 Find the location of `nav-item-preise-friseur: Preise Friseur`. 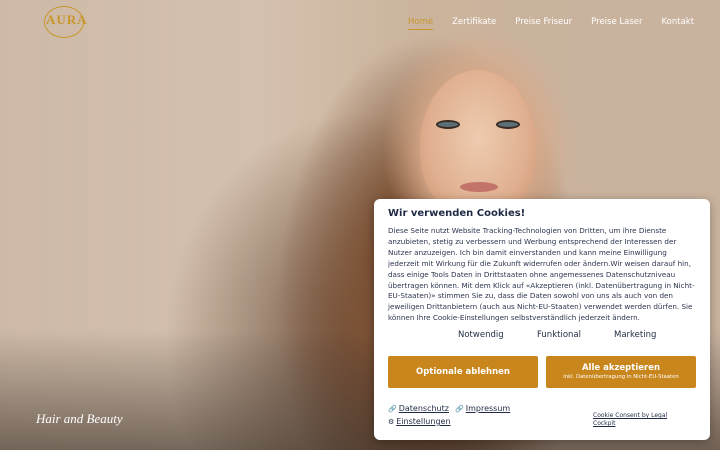

nav-item-preise-friseur: Preise Friseur is located at coordinates (543, 23).